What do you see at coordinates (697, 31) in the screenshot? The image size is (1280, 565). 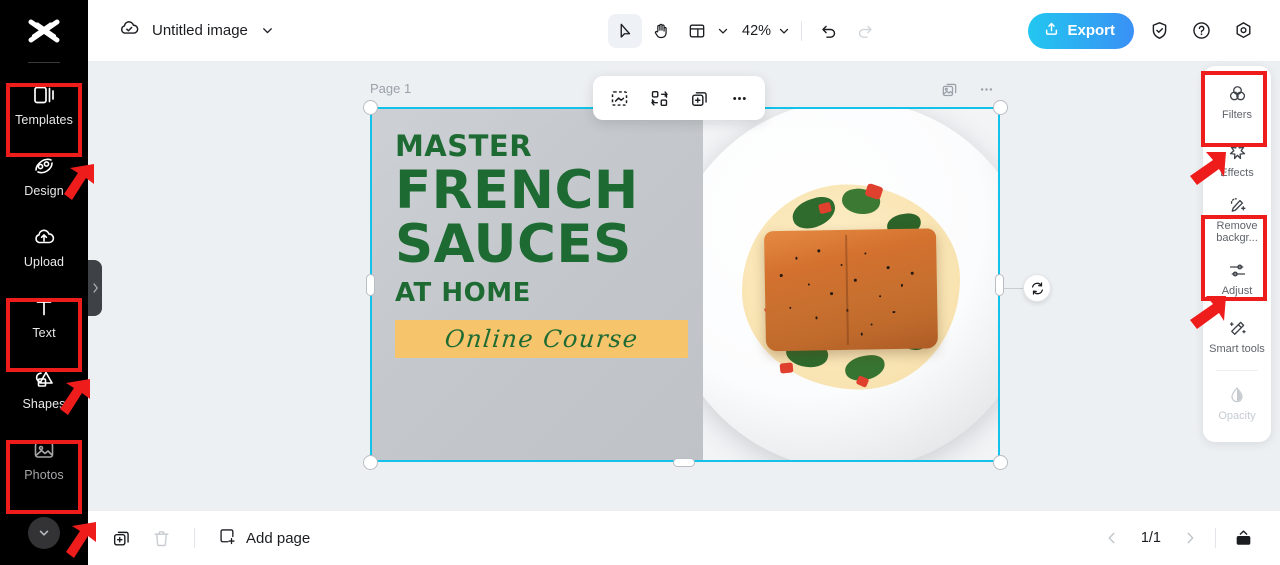 I see `layout-tool-button` at bounding box center [697, 31].